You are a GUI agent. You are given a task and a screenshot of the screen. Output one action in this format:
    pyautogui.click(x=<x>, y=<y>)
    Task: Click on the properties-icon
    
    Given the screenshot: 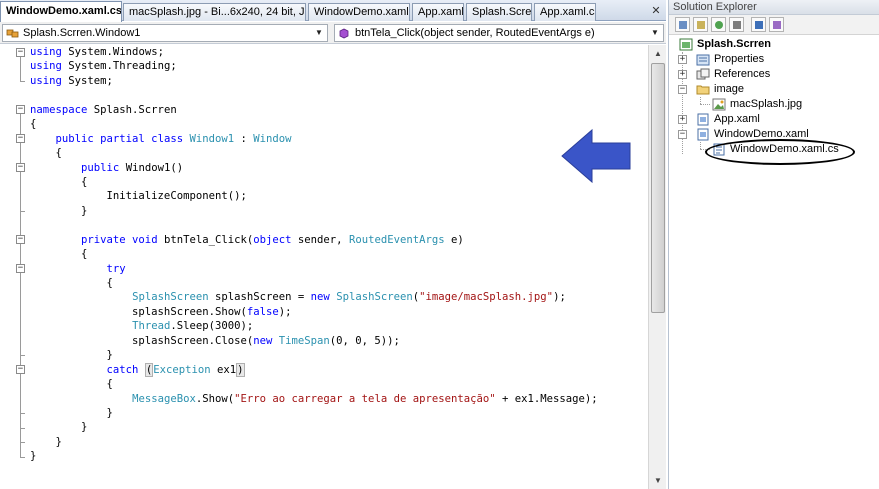 What is the action you would take?
    pyautogui.click(x=683, y=25)
    